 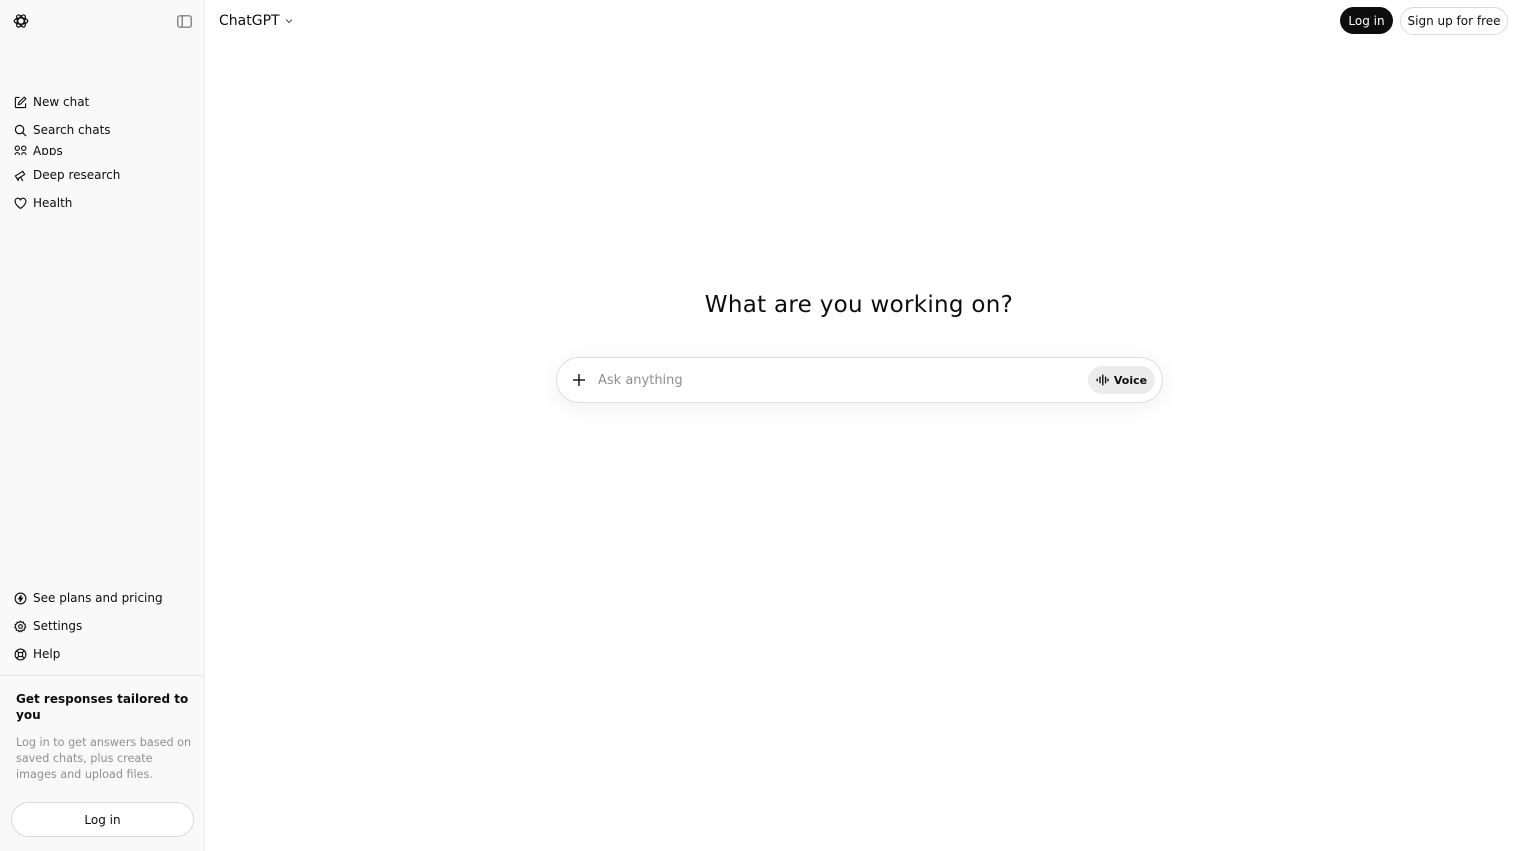 I want to click on sidebar-item-apps: Apps, so click(x=102, y=146).